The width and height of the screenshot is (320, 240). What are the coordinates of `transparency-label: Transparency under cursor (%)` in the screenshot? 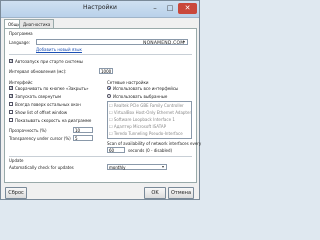 It's located at (40, 138).